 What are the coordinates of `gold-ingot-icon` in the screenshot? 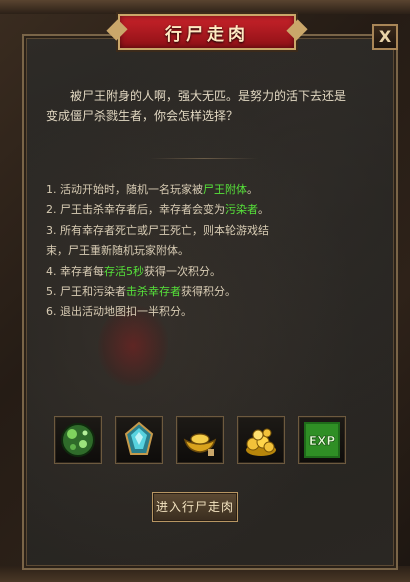 It's located at (200, 444).